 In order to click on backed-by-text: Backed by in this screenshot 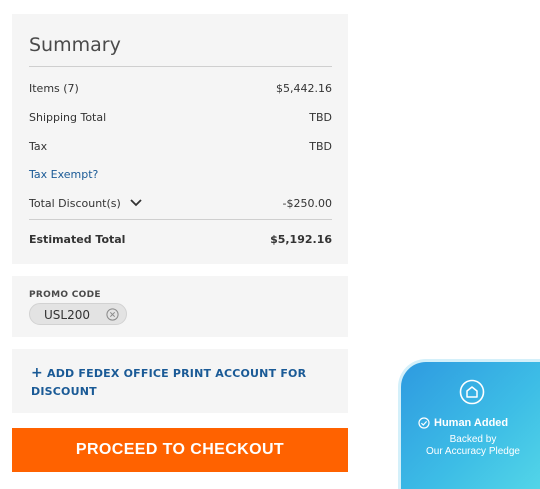, I will do `click(473, 439)`.